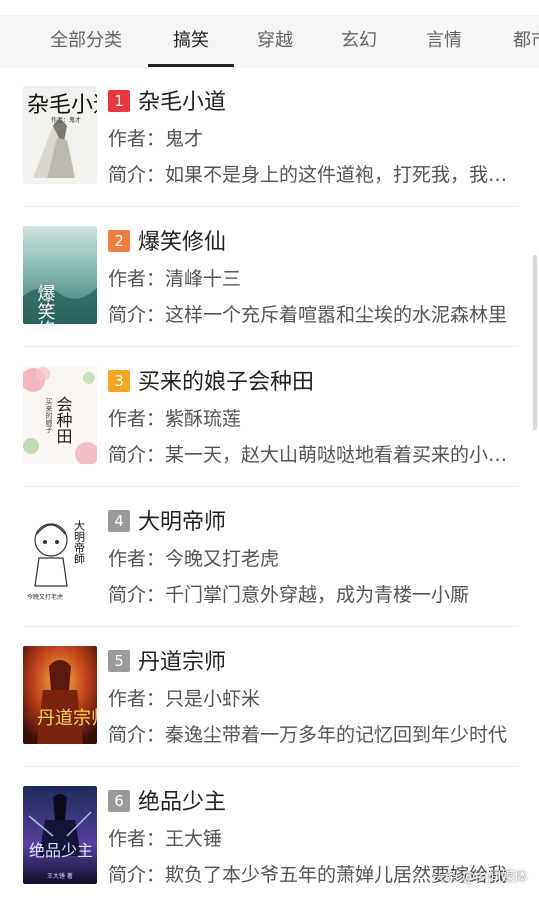 The image size is (539, 907). What do you see at coordinates (66, 120) in the screenshot?
I see `cover-author: 作者：鬼才` at bounding box center [66, 120].